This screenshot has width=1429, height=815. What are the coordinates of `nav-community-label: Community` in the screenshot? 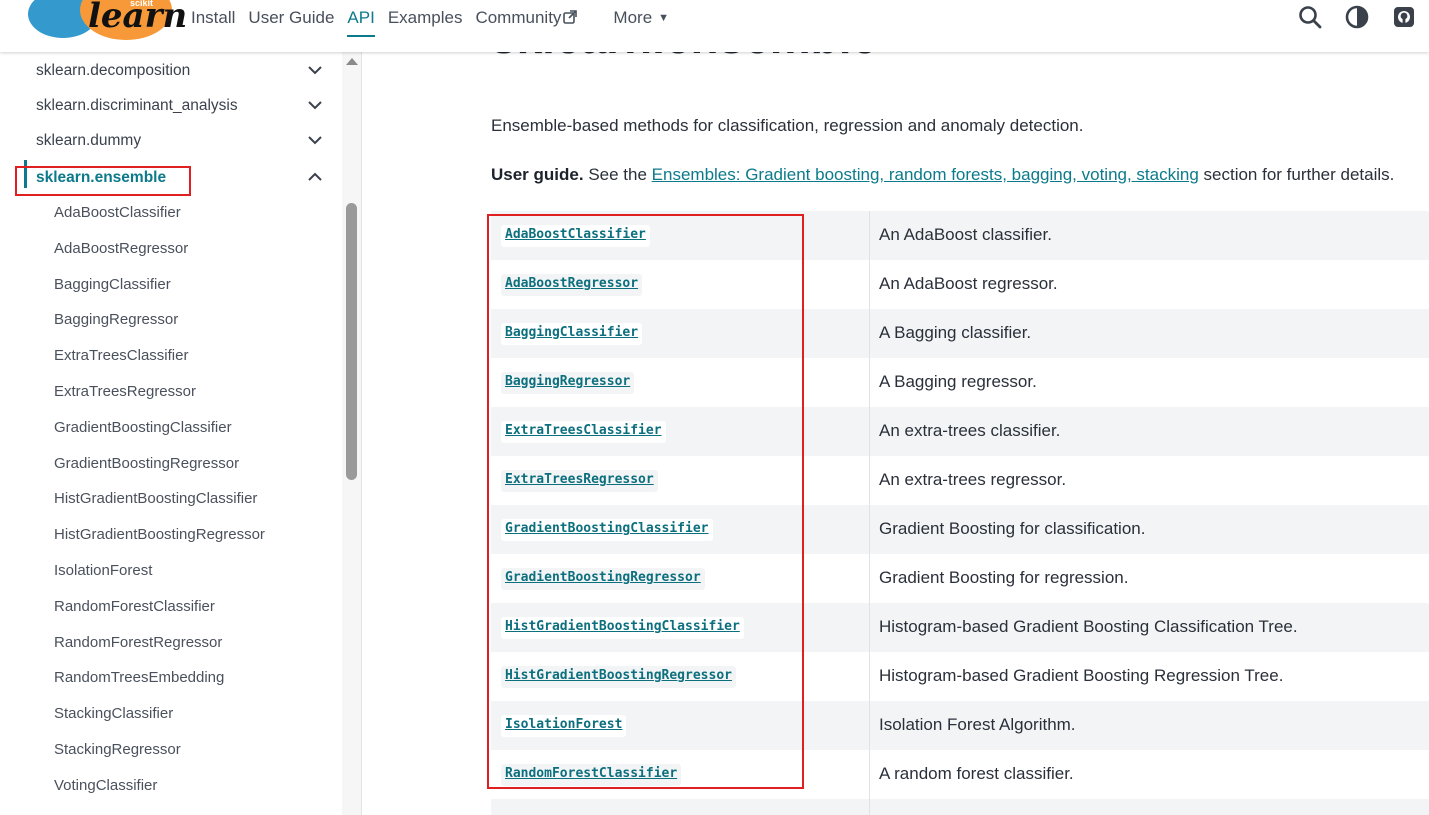 It's located at (518, 17).